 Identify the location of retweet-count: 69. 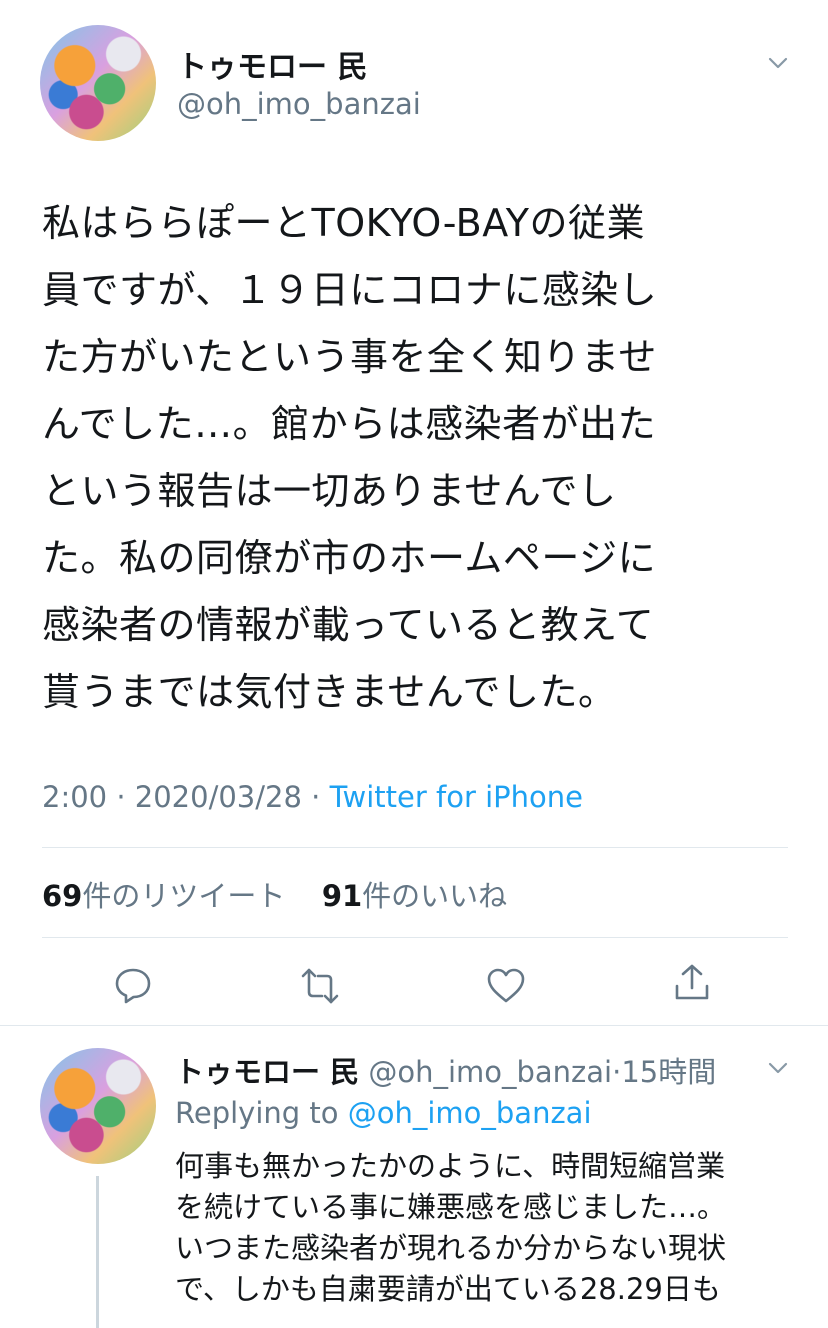
(62, 896).